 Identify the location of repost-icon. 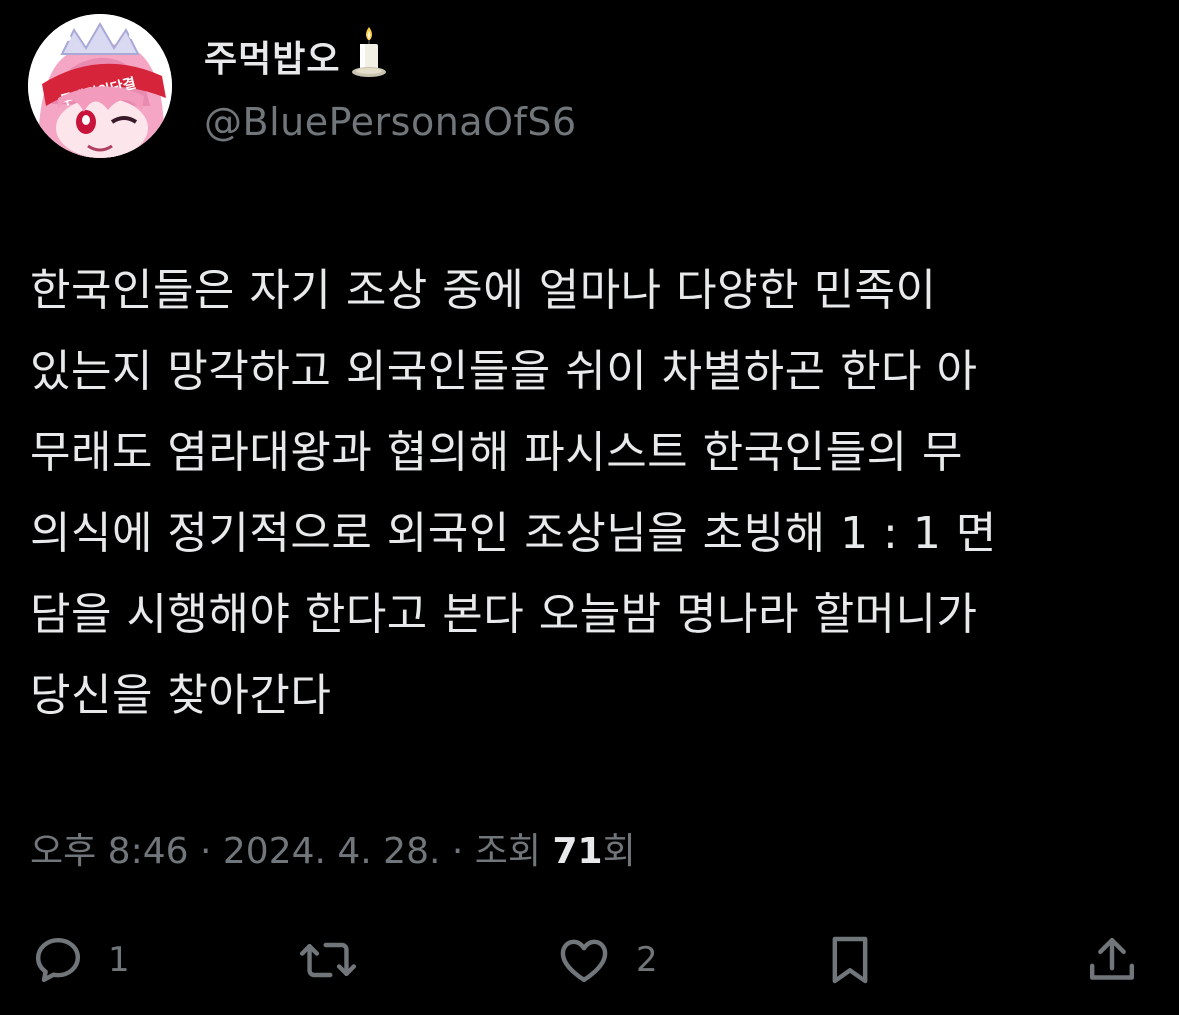
(328, 960).